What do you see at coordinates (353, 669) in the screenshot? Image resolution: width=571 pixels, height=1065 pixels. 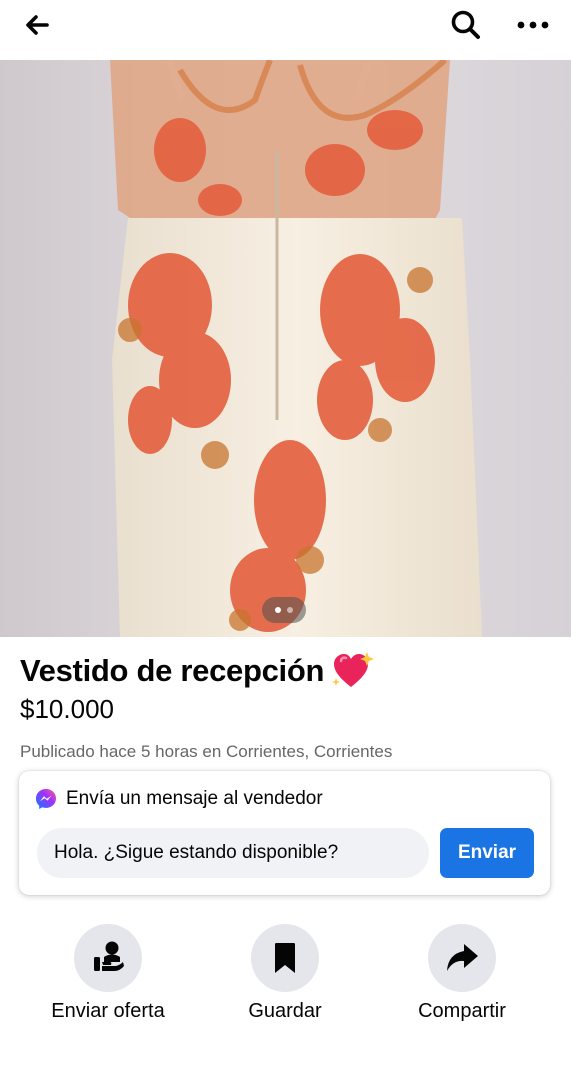 I see `sparkling-heart-emoji` at bounding box center [353, 669].